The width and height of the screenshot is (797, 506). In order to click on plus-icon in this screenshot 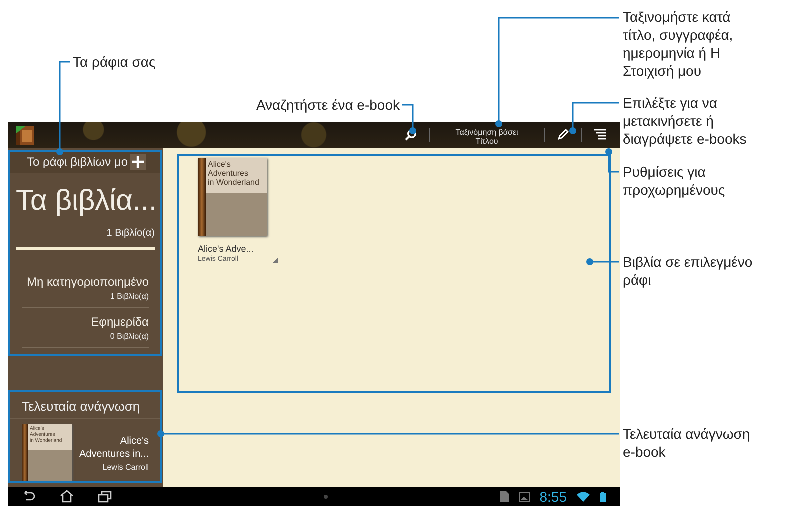, I will do `click(138, 162)`.